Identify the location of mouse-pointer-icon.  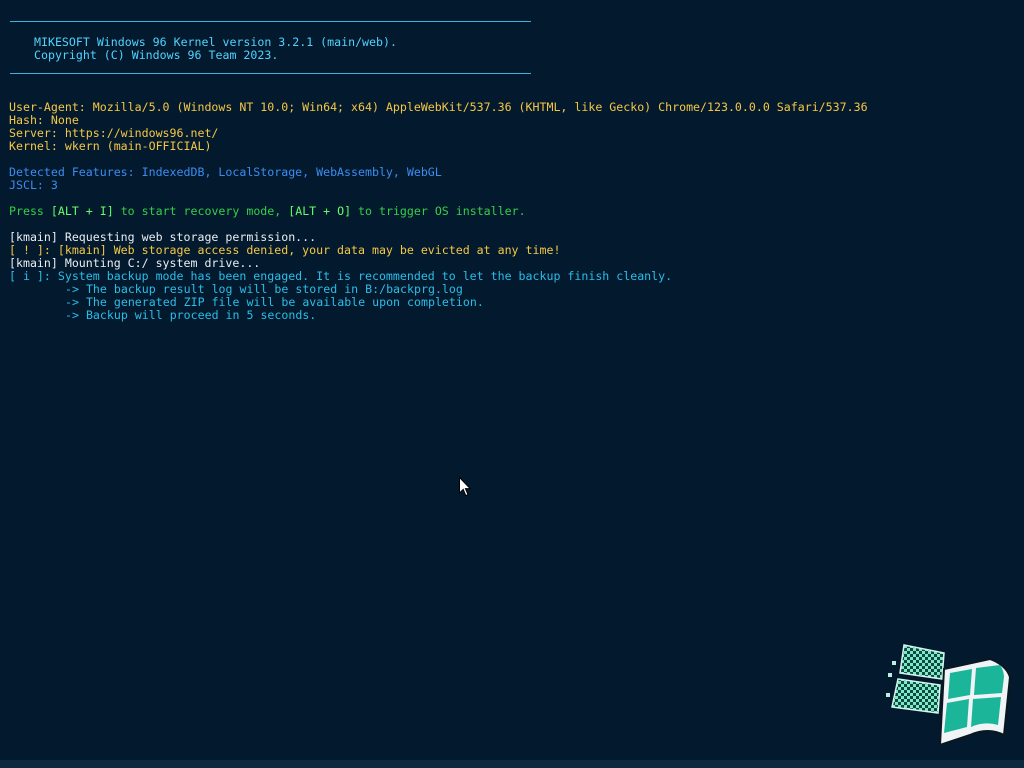
(465, 487).